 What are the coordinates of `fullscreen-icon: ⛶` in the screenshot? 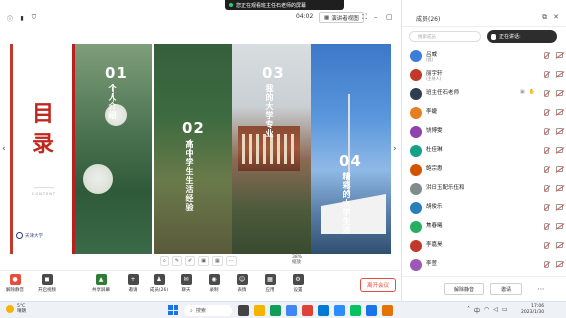 It's located at (364, 17).